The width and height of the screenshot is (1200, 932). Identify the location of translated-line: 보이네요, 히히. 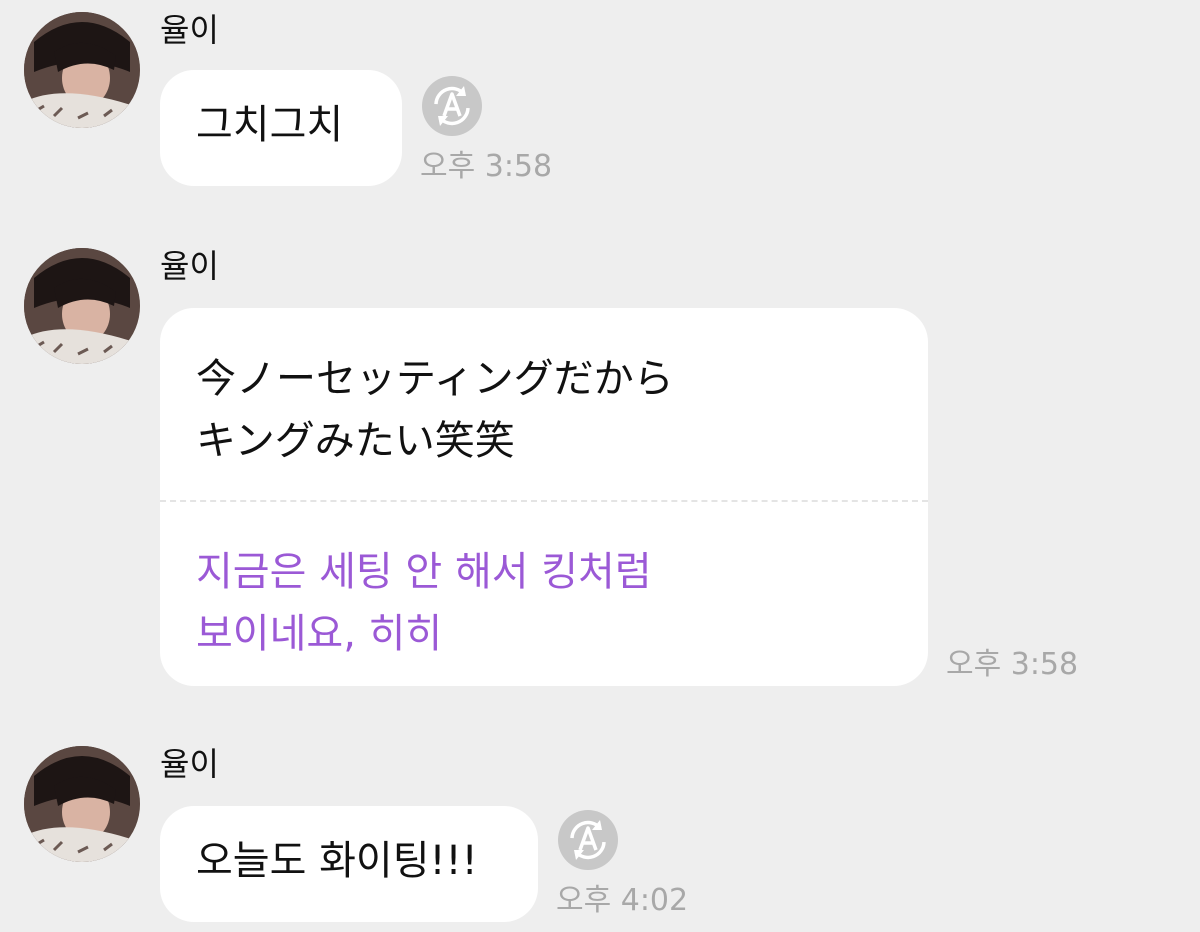
(319, 634).